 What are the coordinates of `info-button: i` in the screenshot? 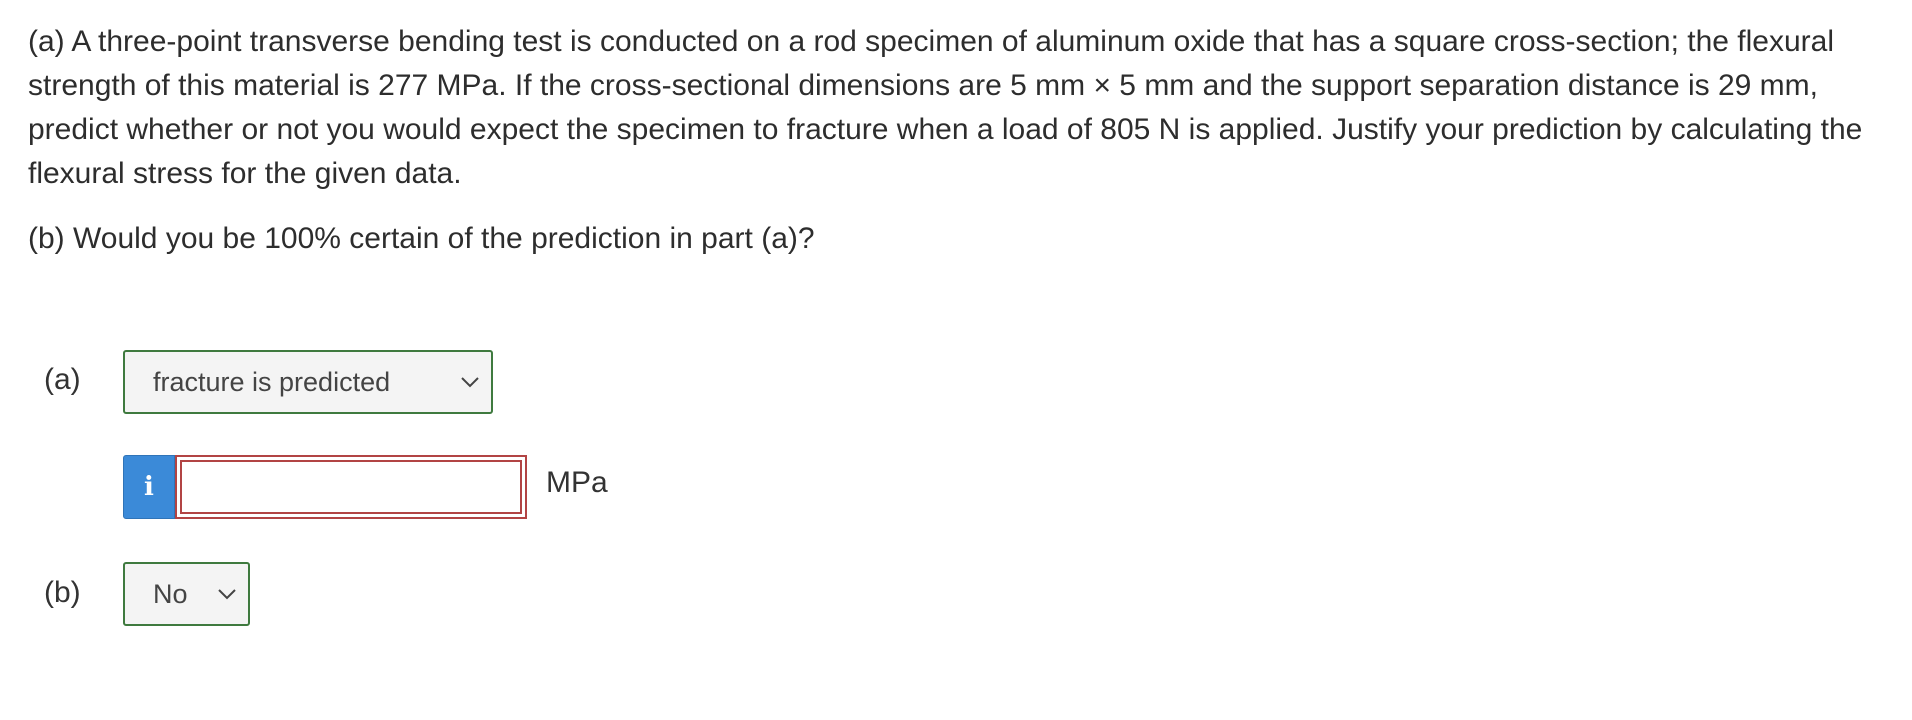 It's located at (149, 487).